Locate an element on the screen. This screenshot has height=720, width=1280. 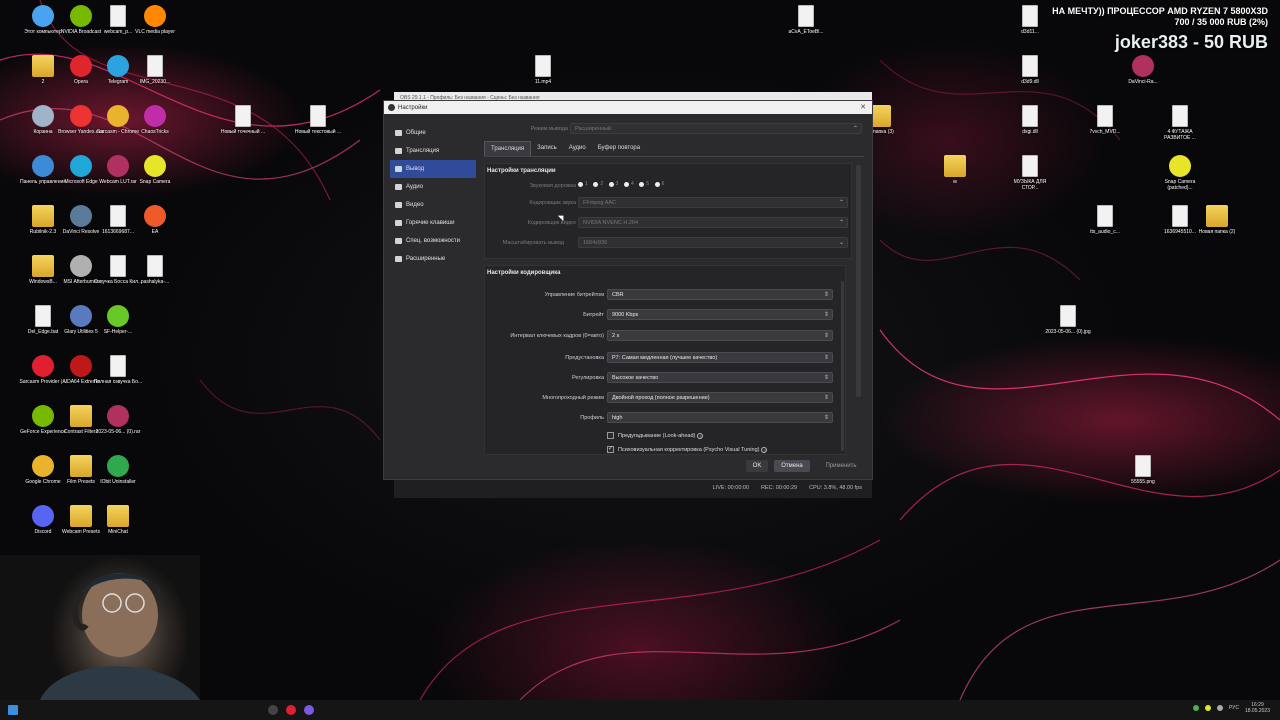
profile-select: high ⇕ is located at coordinates (720, 417).